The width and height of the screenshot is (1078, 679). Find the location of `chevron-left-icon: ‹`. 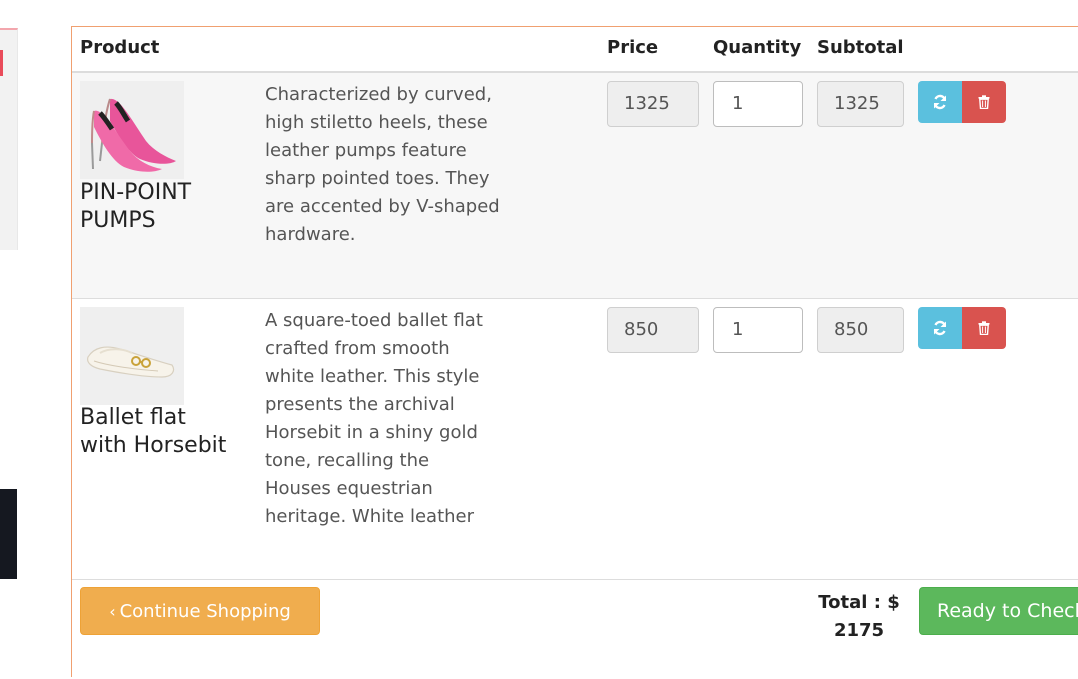

chevron-left-icon: ‹ is located at coordinates (112, 611).